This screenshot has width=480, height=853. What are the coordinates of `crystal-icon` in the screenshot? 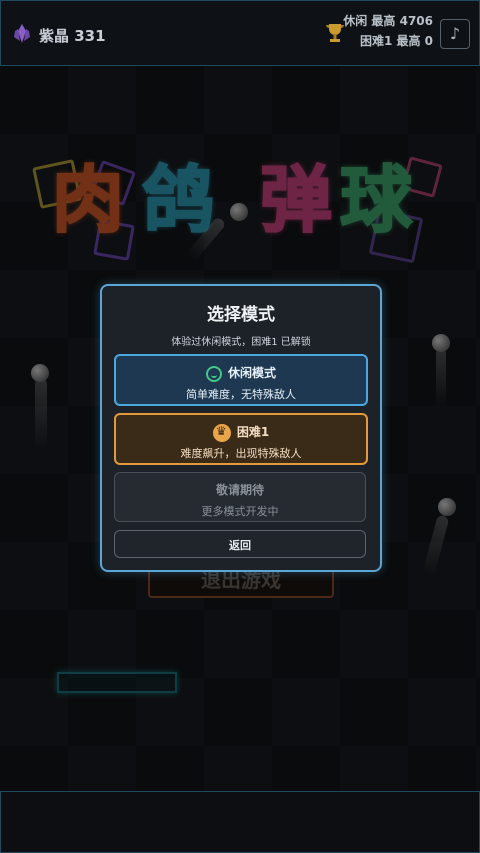 It's located at (22, 33).